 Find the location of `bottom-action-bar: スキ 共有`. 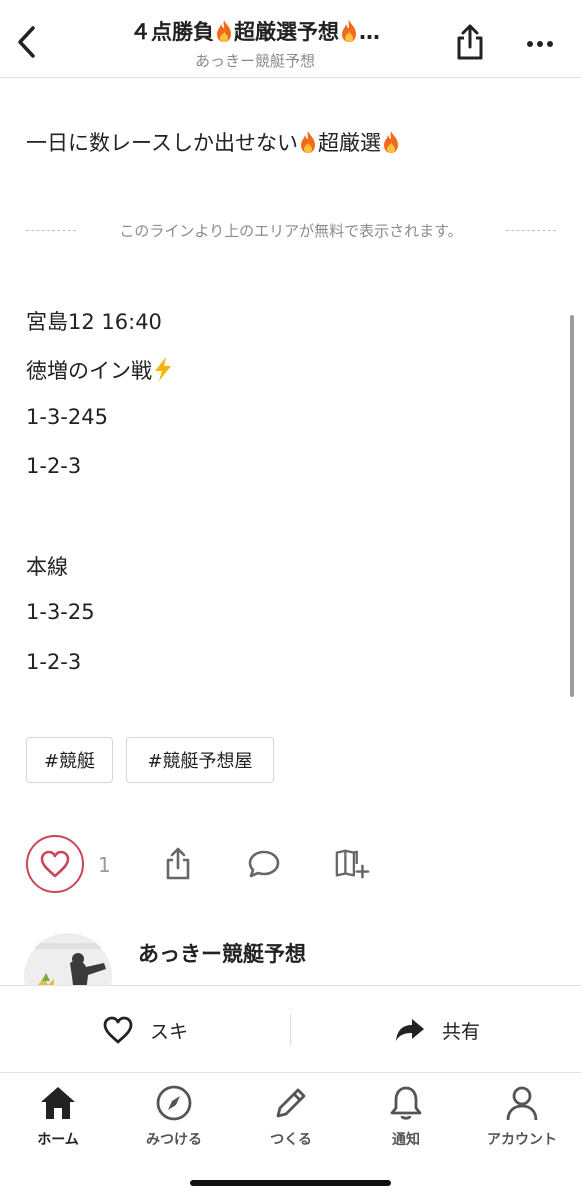

bottom-action-bar: スキ 共有 is located at coordinates (290, 1029).